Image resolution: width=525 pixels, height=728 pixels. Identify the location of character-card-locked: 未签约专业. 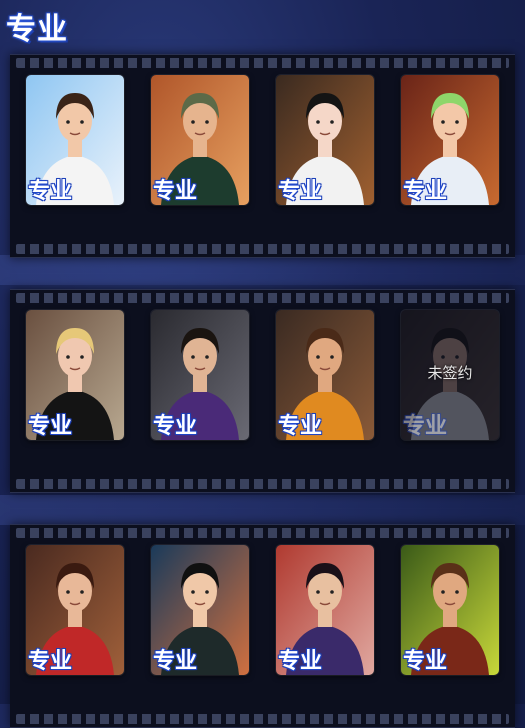
(450, 375).